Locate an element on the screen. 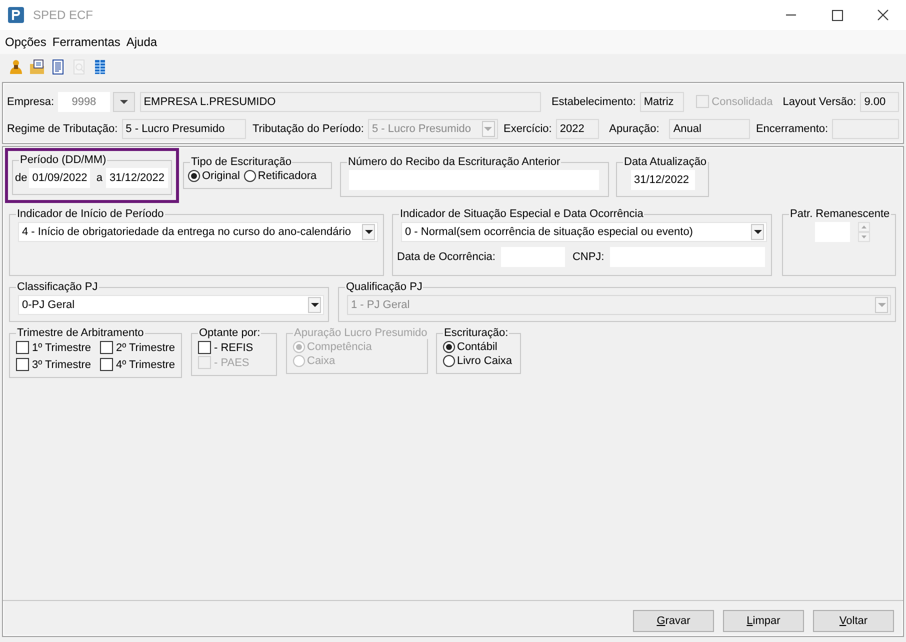  window-title: SPED ECF is located at coordinates (63, 15).